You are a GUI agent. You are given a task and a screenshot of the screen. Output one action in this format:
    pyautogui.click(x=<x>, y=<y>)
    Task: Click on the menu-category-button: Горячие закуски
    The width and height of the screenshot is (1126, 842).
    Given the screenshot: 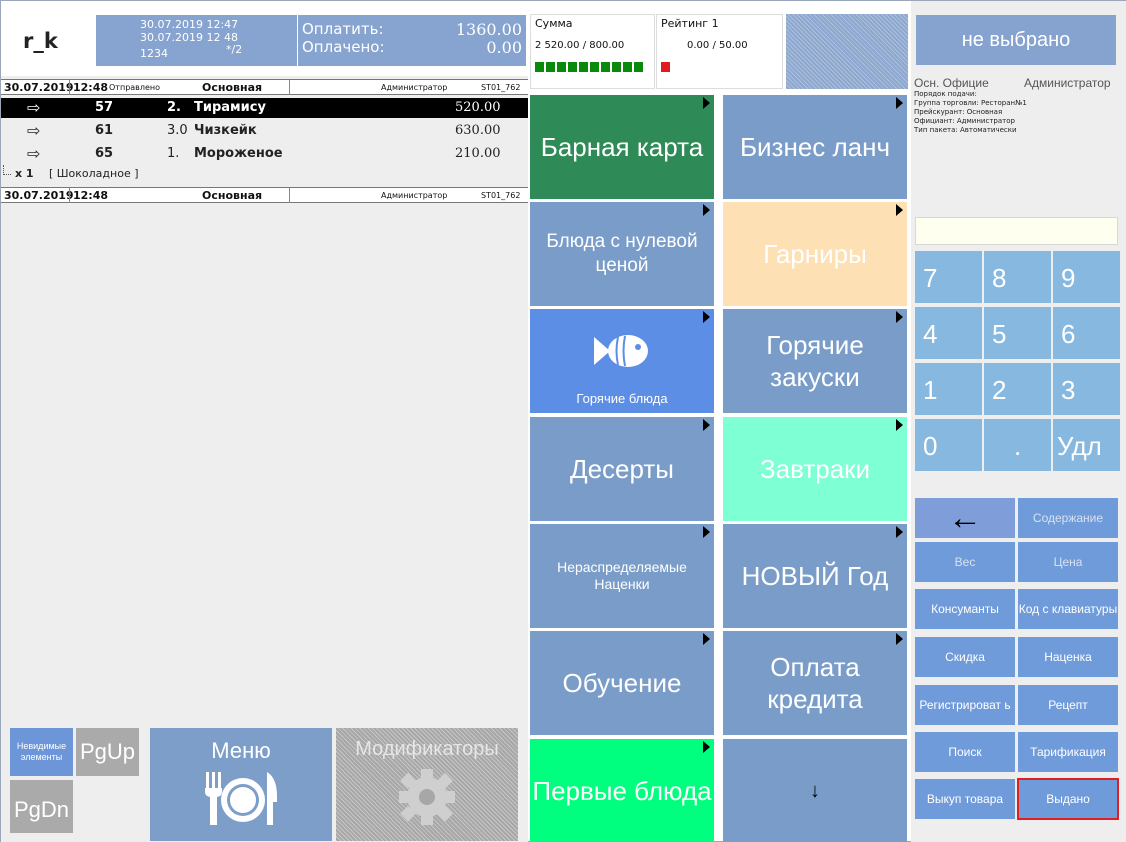 What is the action you would take?
    pyautogui.click(x=815, y=361)
    